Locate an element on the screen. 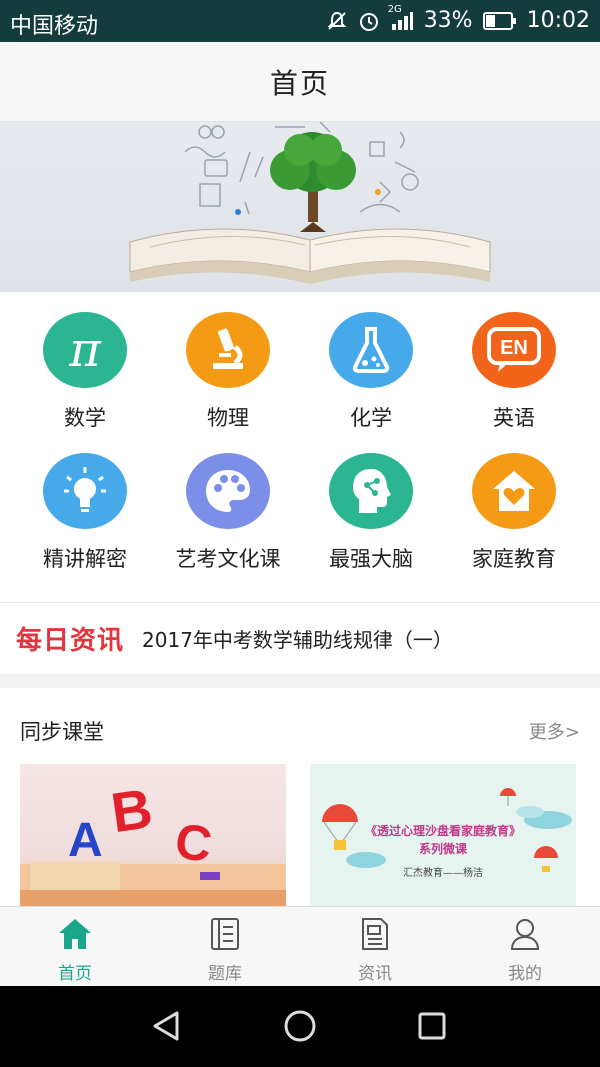 This screenshot has width=600, height=1067. course-card: 《透过心理沙盘看家庭教育》 系列微课 汇杰教育——杨洁 is located at coordinates (443, 836).